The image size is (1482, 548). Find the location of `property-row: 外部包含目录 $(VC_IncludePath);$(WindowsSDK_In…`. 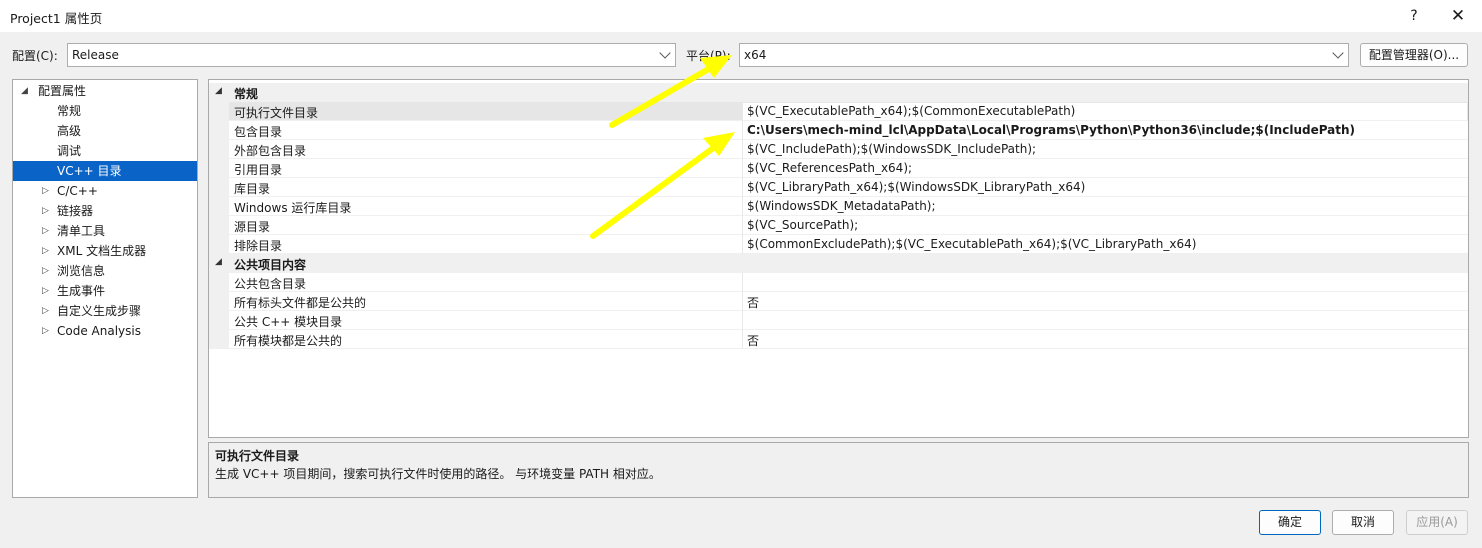

property-row: 外部包含目录 $(VC_IncludePath);$(WindowsSDK_In… is located at coordinates (838, 149).